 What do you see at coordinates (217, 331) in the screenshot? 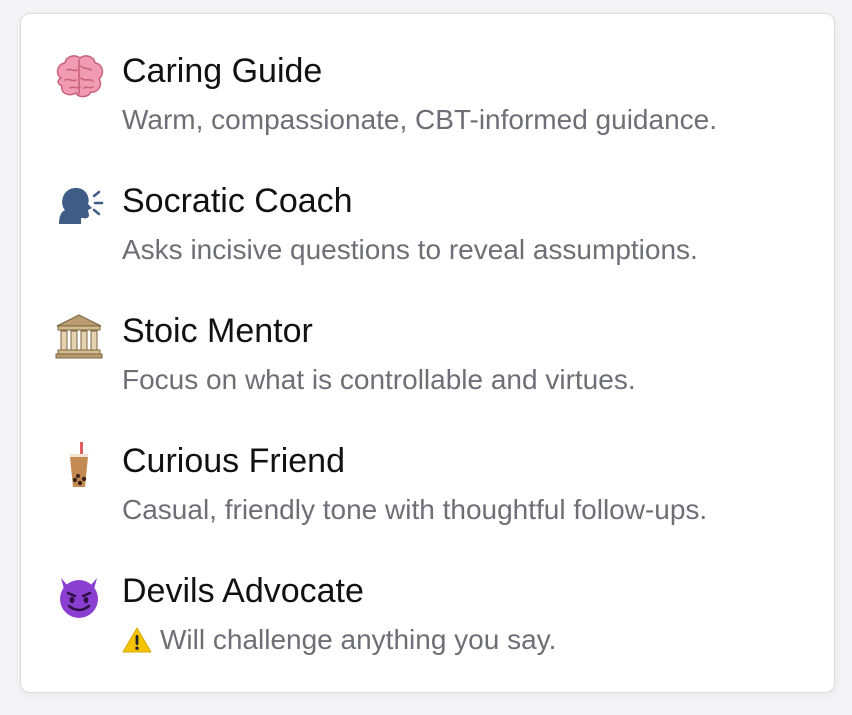
I see `persona-title: Stoic Mentor` at bounding box center [217, 331].